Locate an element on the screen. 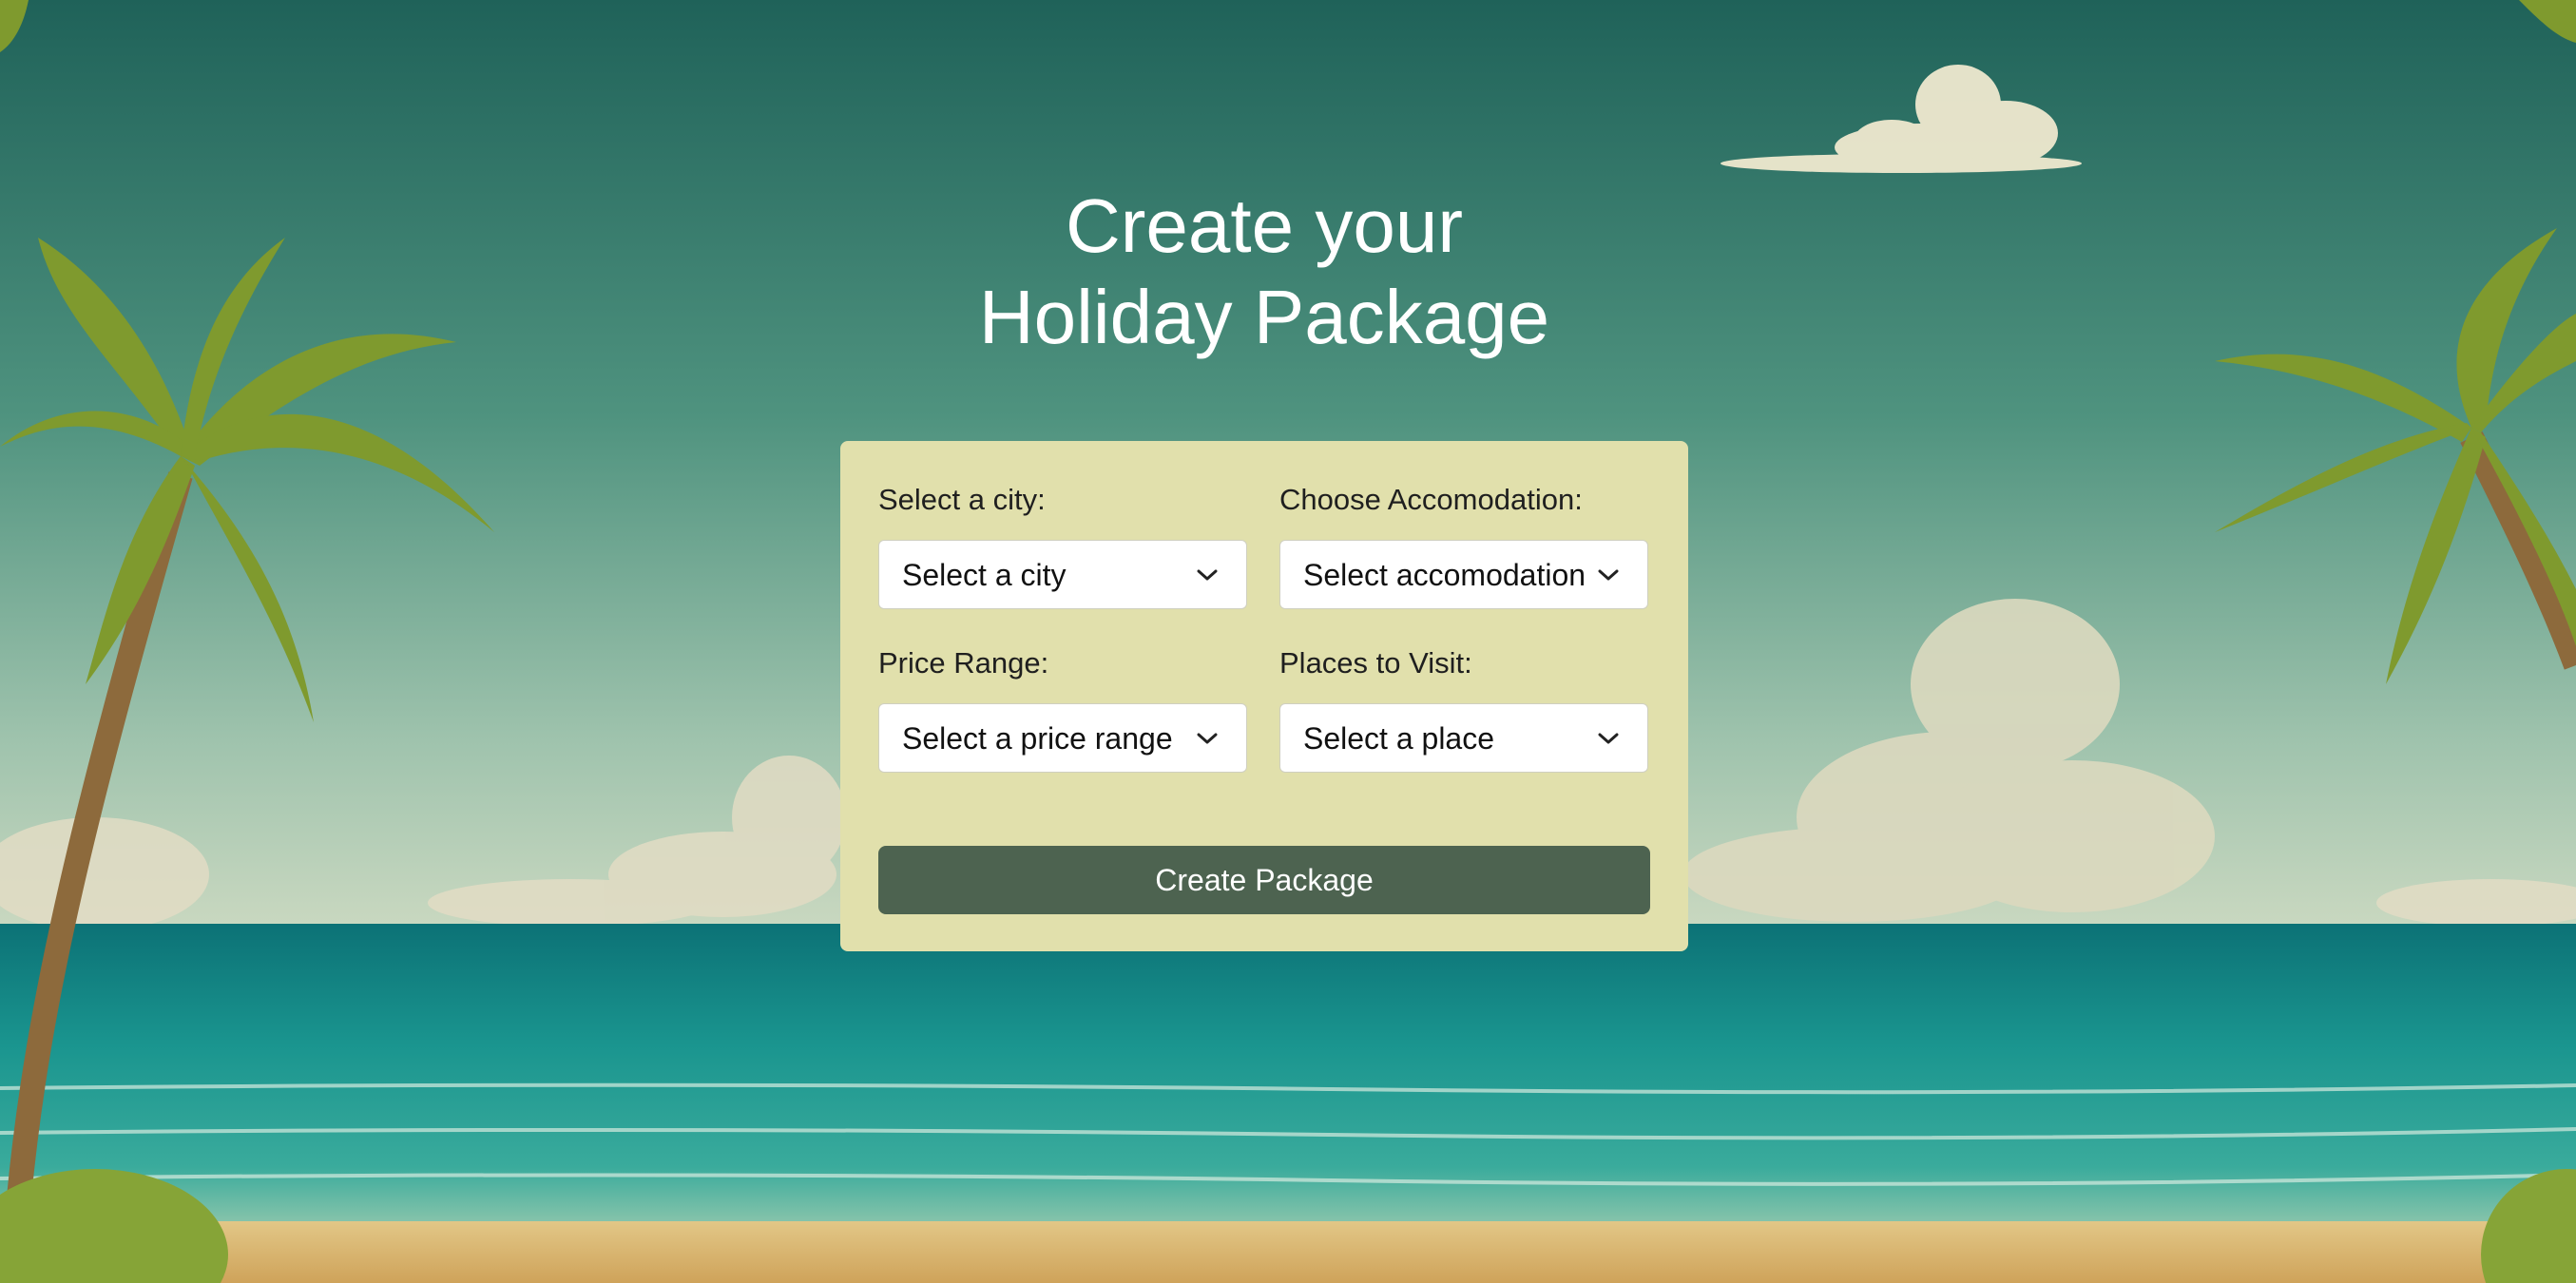  places-label: Places to Visit: is located at coordinates (1376, 663).